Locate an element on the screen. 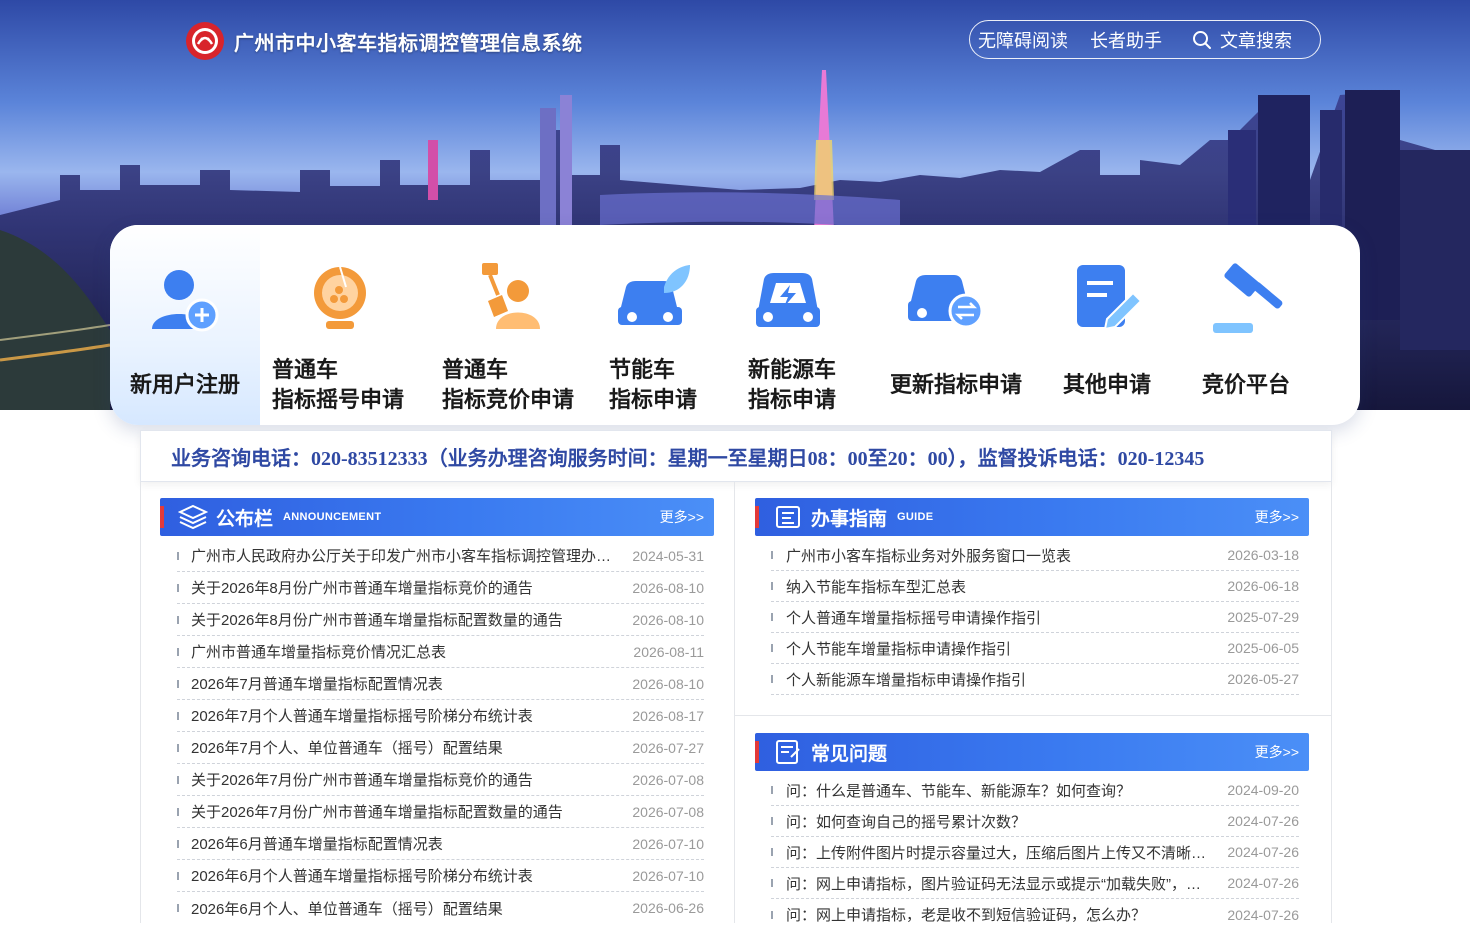  service-label-line1: 普通车 is located at coordinates (305, 369).